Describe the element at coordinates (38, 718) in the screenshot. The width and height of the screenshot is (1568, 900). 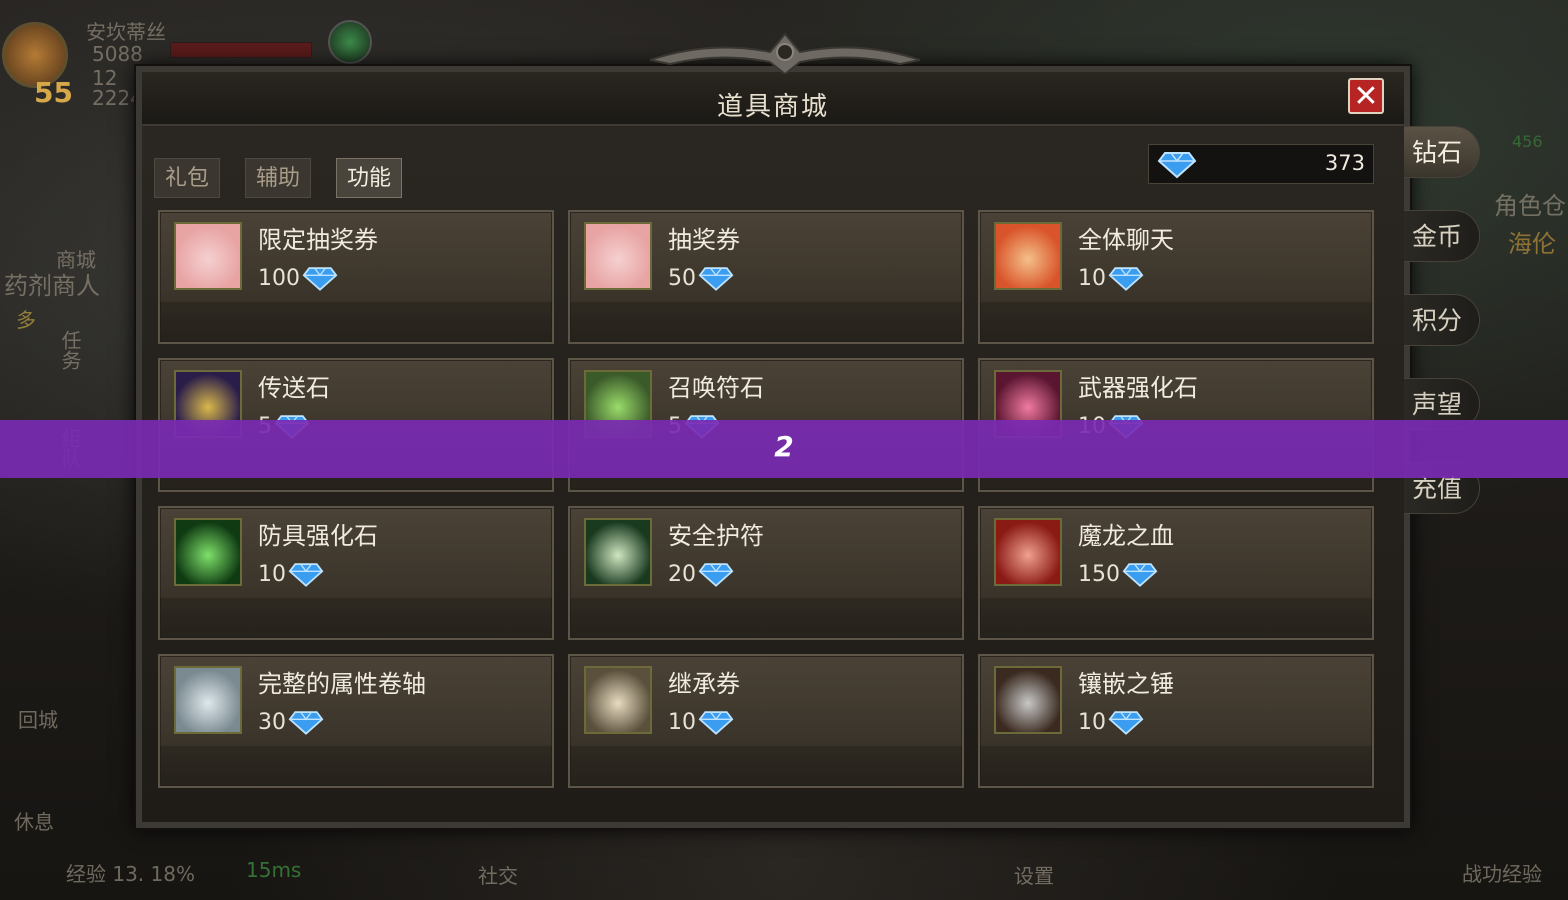
I see `return-town-button: 回城` at that location.